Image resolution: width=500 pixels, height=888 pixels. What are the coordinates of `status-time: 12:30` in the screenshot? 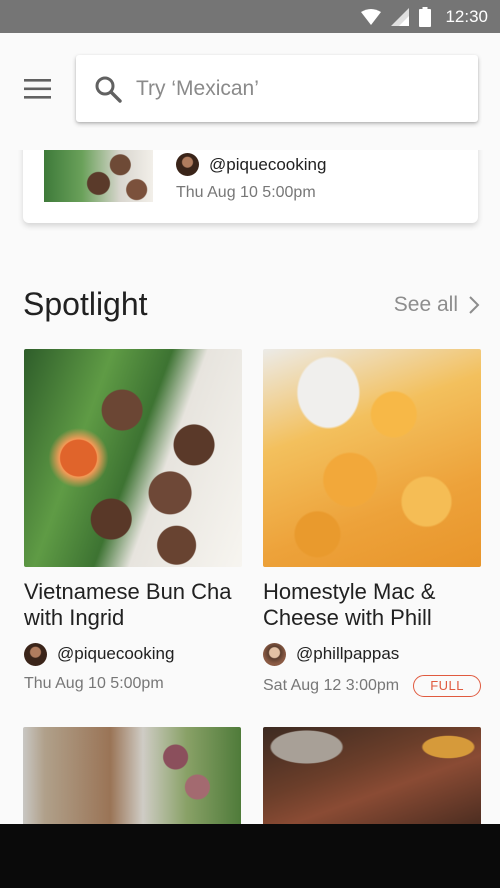 It's located at (466, 16).